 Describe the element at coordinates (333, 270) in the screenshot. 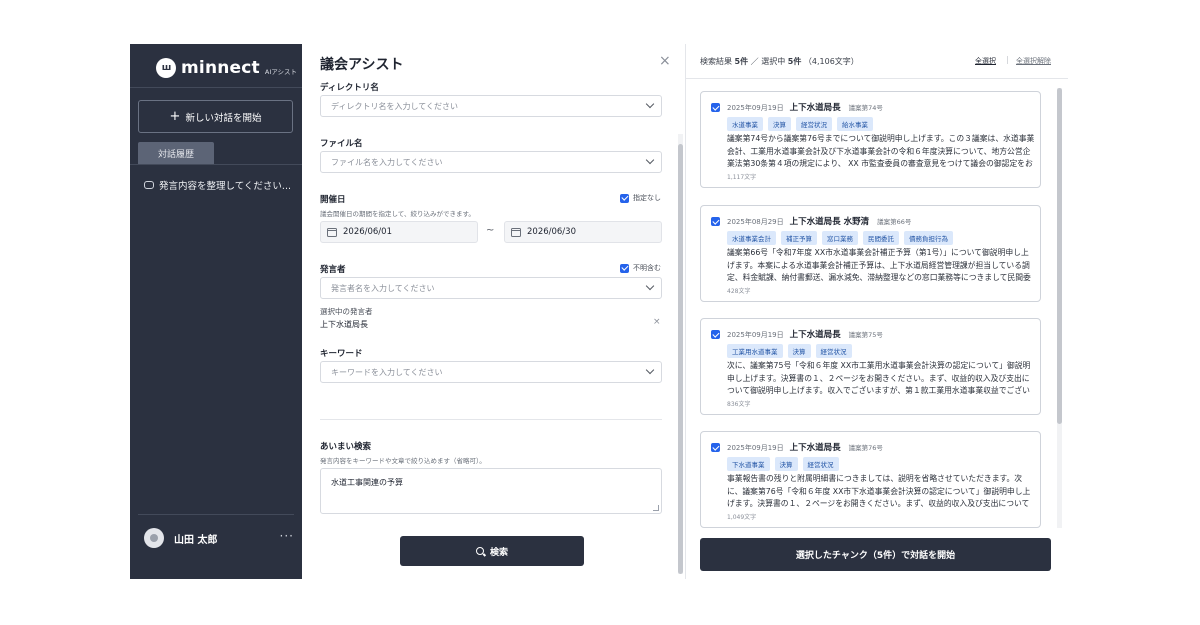

I see `speaker-label: 発言者` at that location.